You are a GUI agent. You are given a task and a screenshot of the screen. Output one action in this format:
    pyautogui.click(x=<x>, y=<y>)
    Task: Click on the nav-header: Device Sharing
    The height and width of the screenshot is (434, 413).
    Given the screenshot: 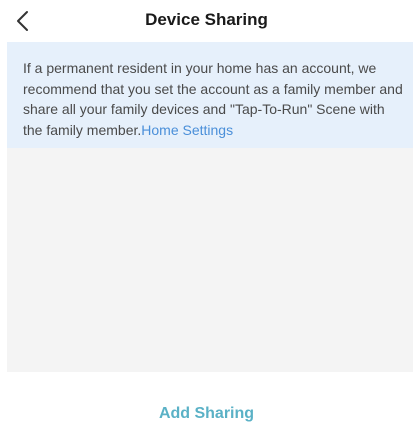 What is the action you would take?
    pyautogui.click(x=206, y=21)
    